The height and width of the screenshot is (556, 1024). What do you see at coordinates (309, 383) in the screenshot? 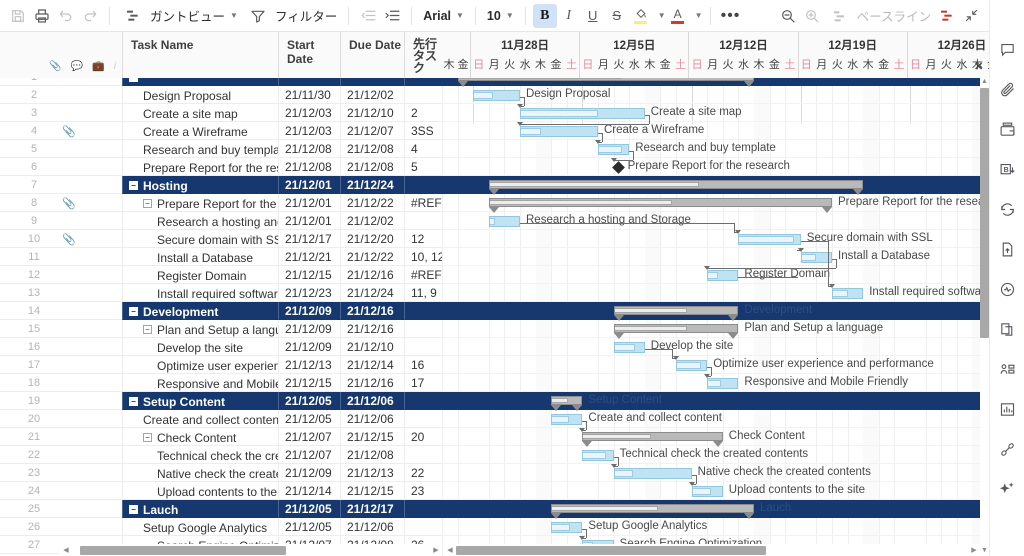
I see `cell-start-date: 21/12/15` at bounding box center [309, 383].